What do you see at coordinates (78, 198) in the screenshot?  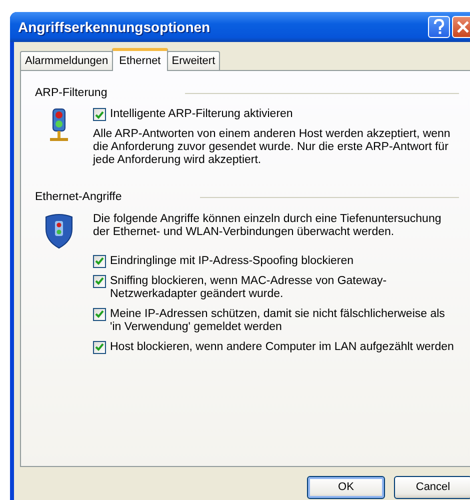 I see `group-title: Ethernet-Angriffe` at bounding box center [78, 198].